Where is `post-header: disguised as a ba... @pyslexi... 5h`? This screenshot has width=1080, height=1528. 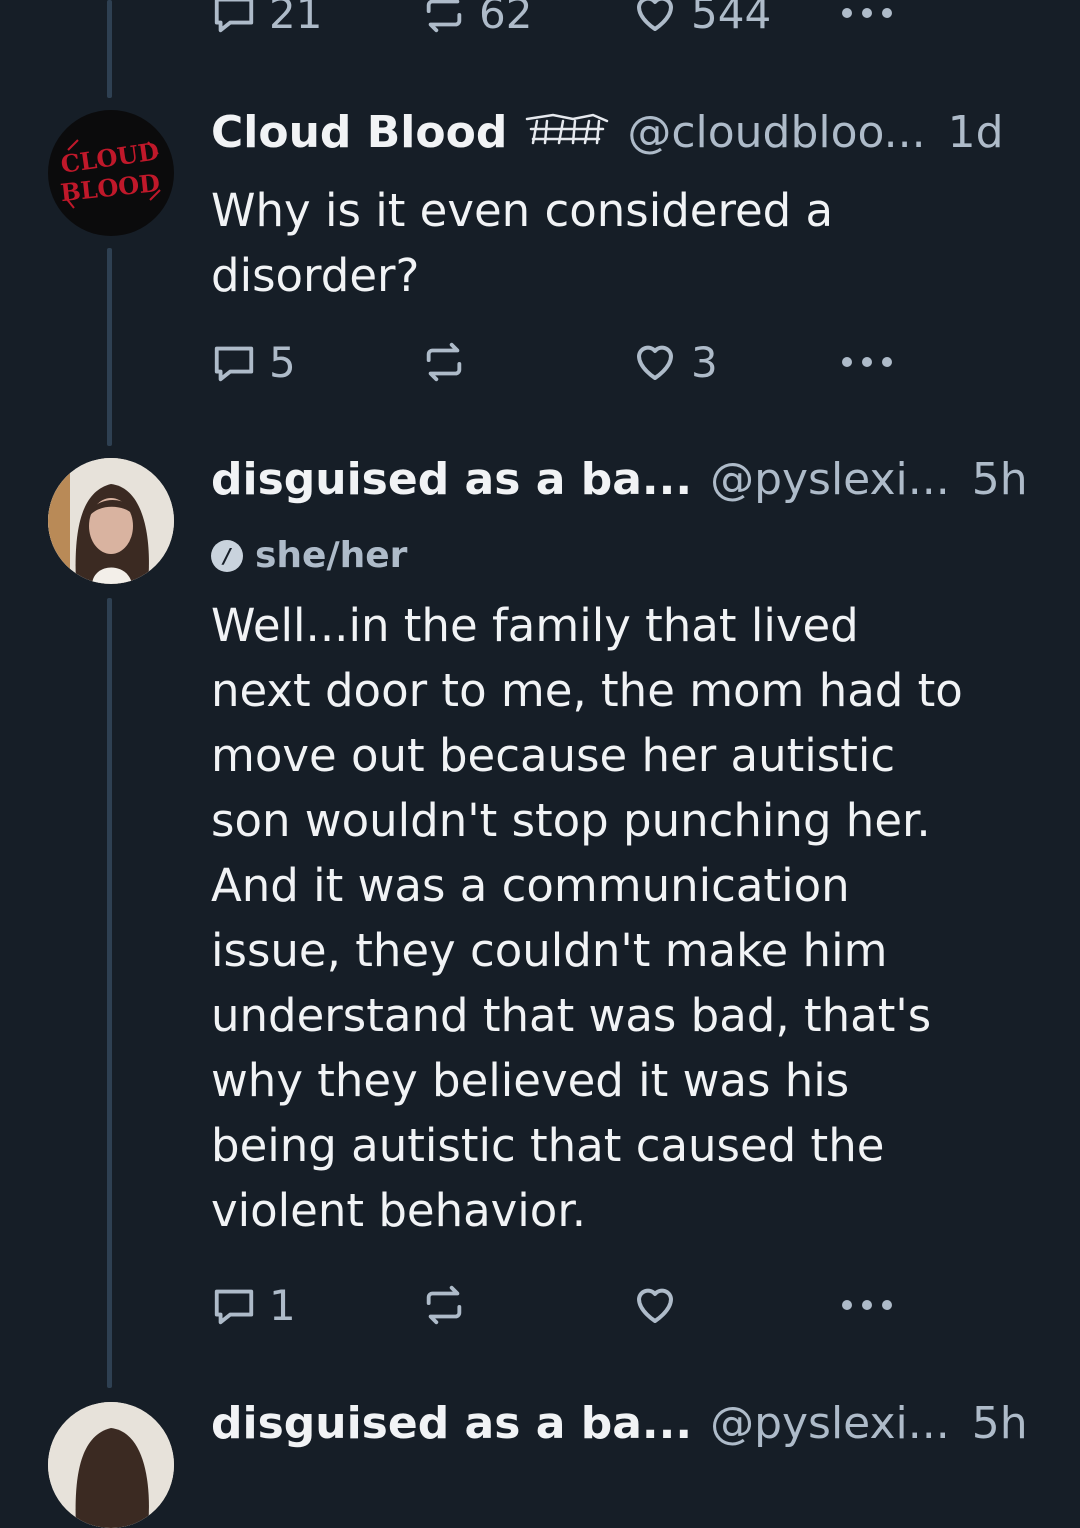 post-header: disguised as a ba... @pyslexi... 5h is located at coordinates (625, 479).